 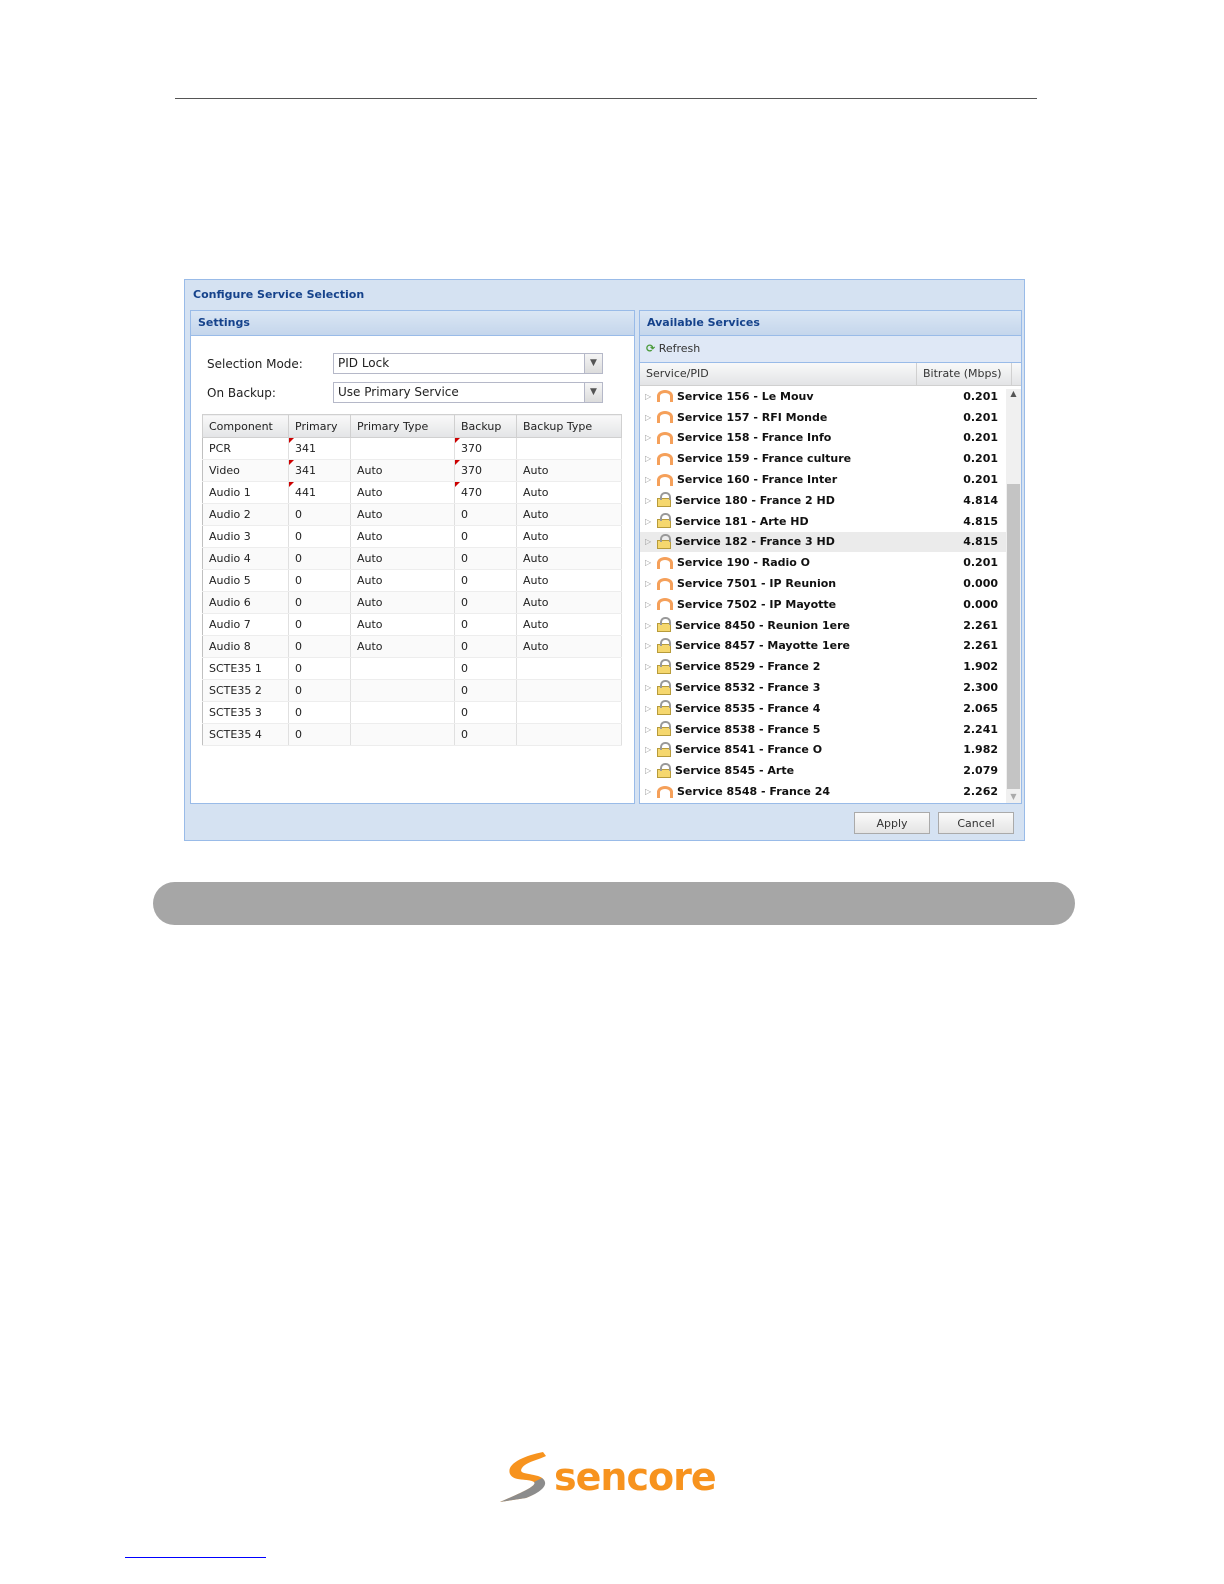 What do you see at coordinates (673, 348) in the screenshot?
I see `refresh-button: ⟳ Refresh` at bounding box center [673, 348].